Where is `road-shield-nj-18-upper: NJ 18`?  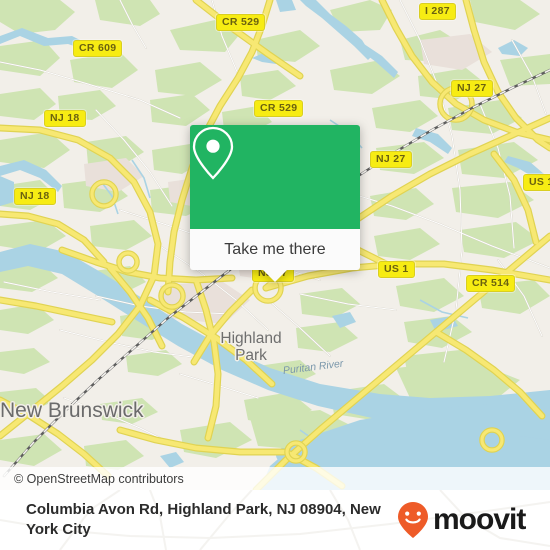
road-shield-nj-18-upper: NJ 18 is located at coordinates (65, 118).